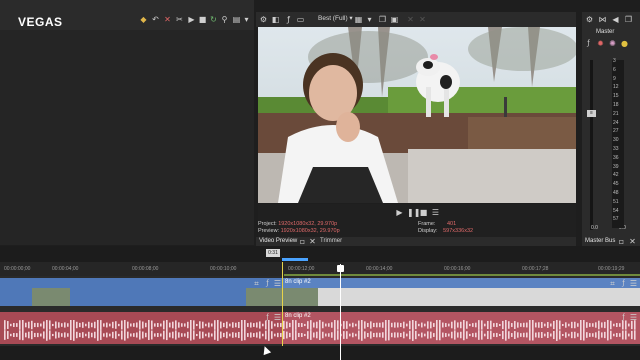 Image resolution: width=640 pixels, height=360 pixels. Describe the element at coordinates (143, 19) in the screenshot. I see `project-icon: ◆` at that location.